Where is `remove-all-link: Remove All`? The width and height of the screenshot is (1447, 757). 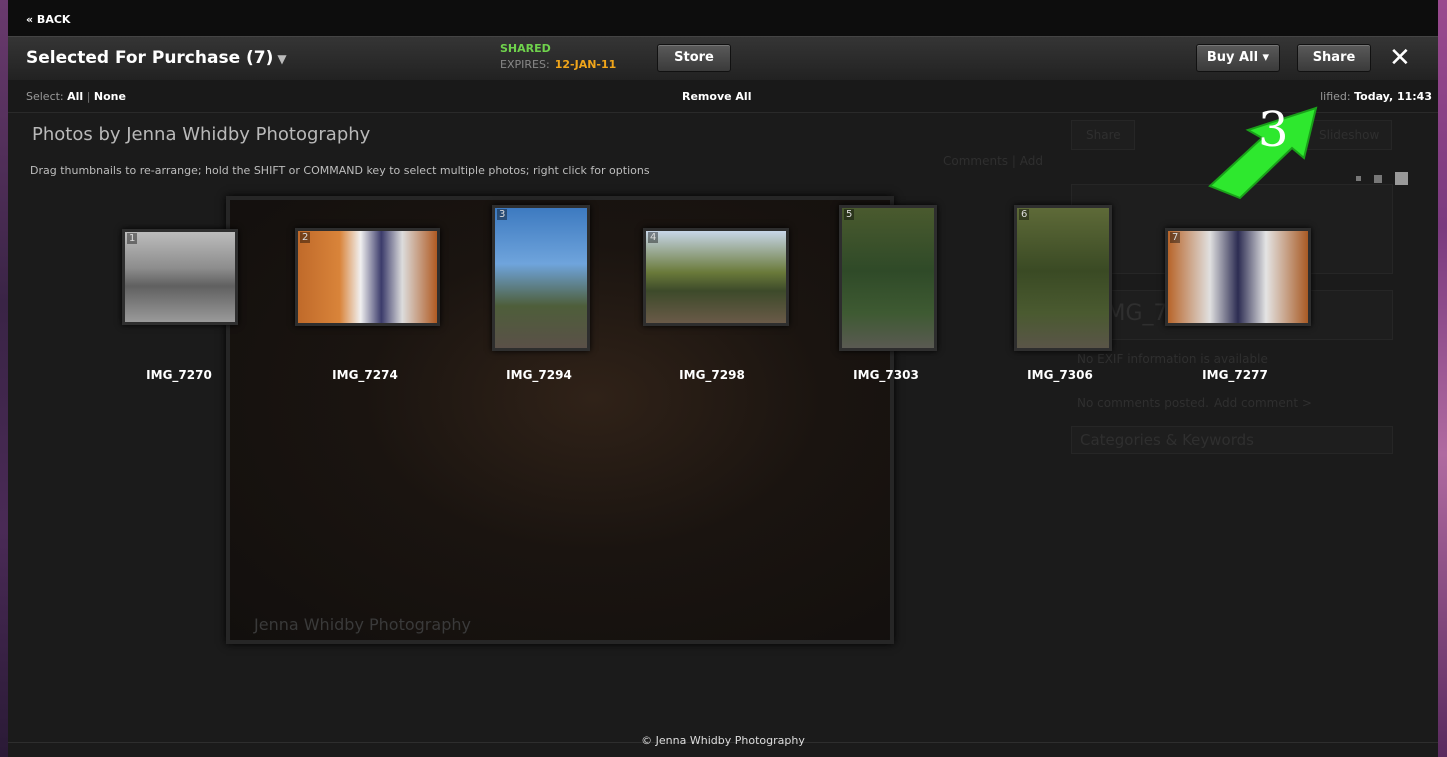
remove-all-link: Remove All is located at coordinates (716, 96).